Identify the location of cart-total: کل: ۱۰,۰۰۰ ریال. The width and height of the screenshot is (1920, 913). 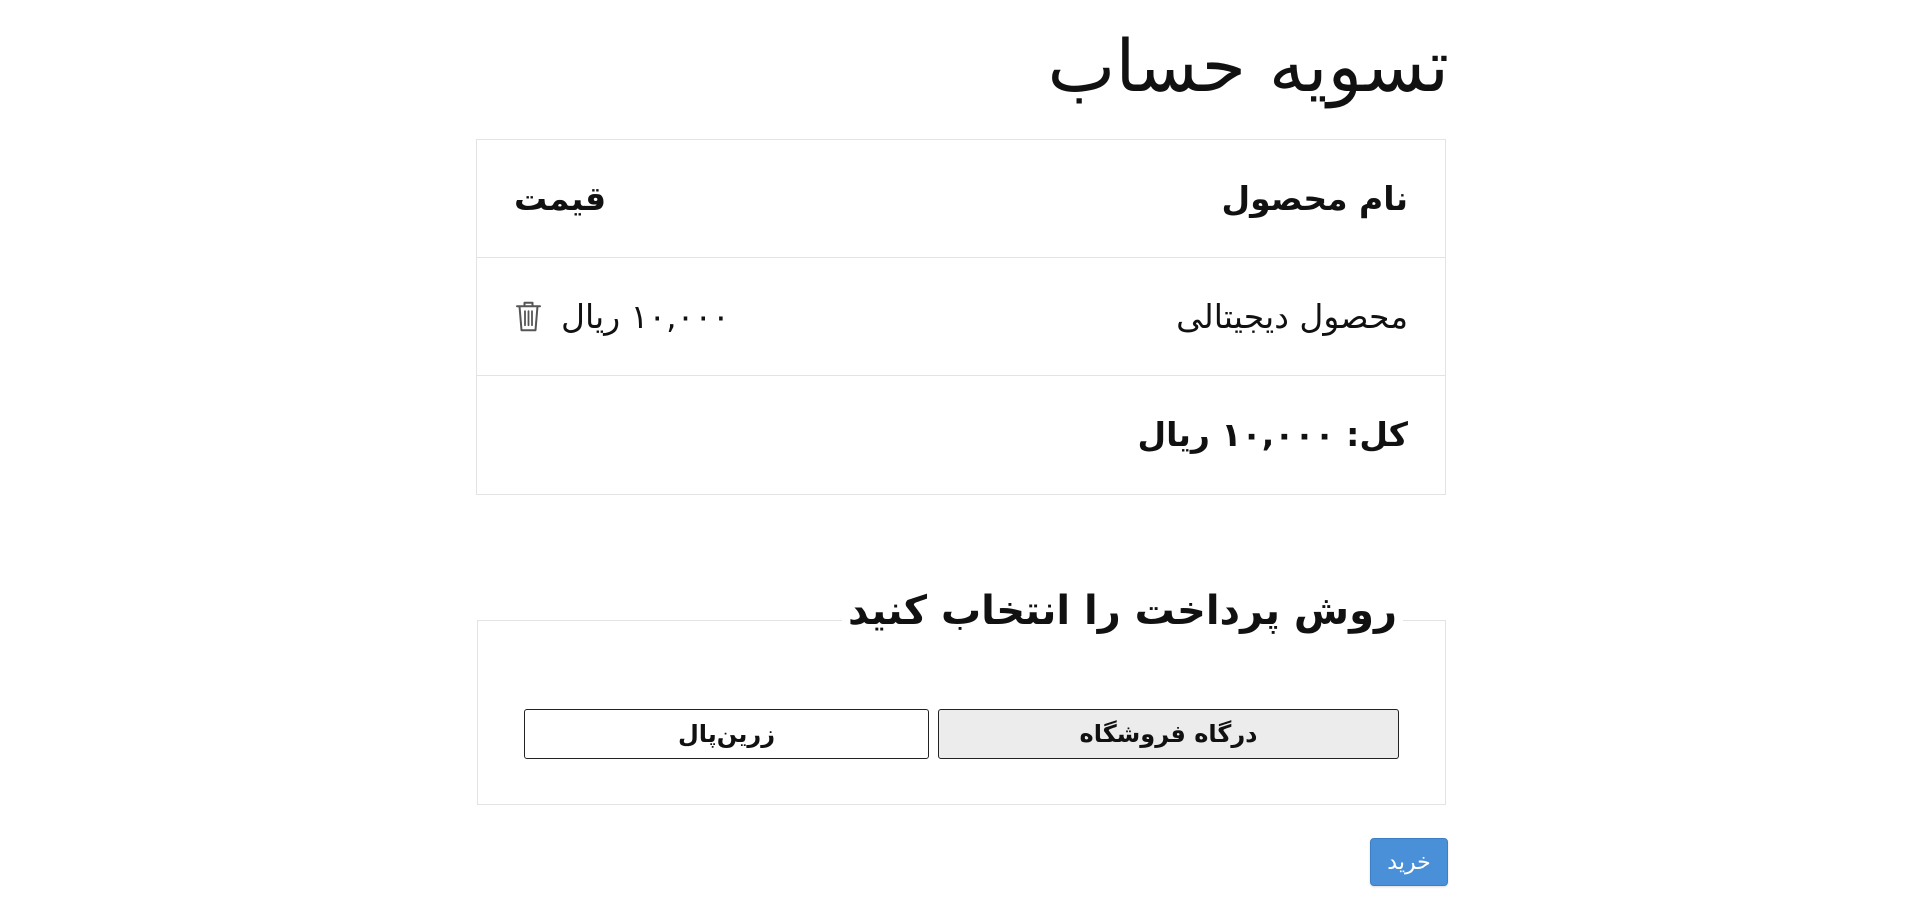
(1273, 435).